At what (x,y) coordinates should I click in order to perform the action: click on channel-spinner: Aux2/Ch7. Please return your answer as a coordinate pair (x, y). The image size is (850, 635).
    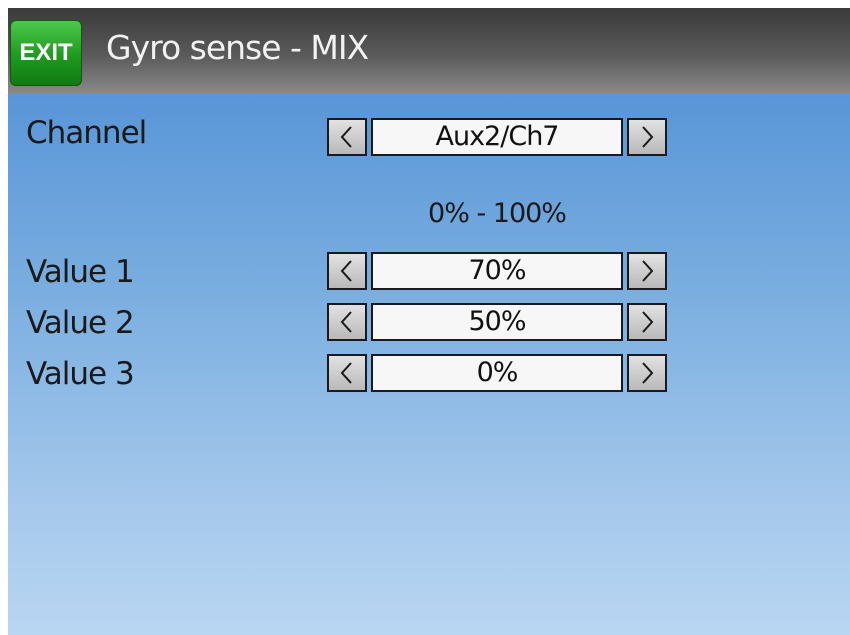
    Looking at the image, I should click on (497, 137).